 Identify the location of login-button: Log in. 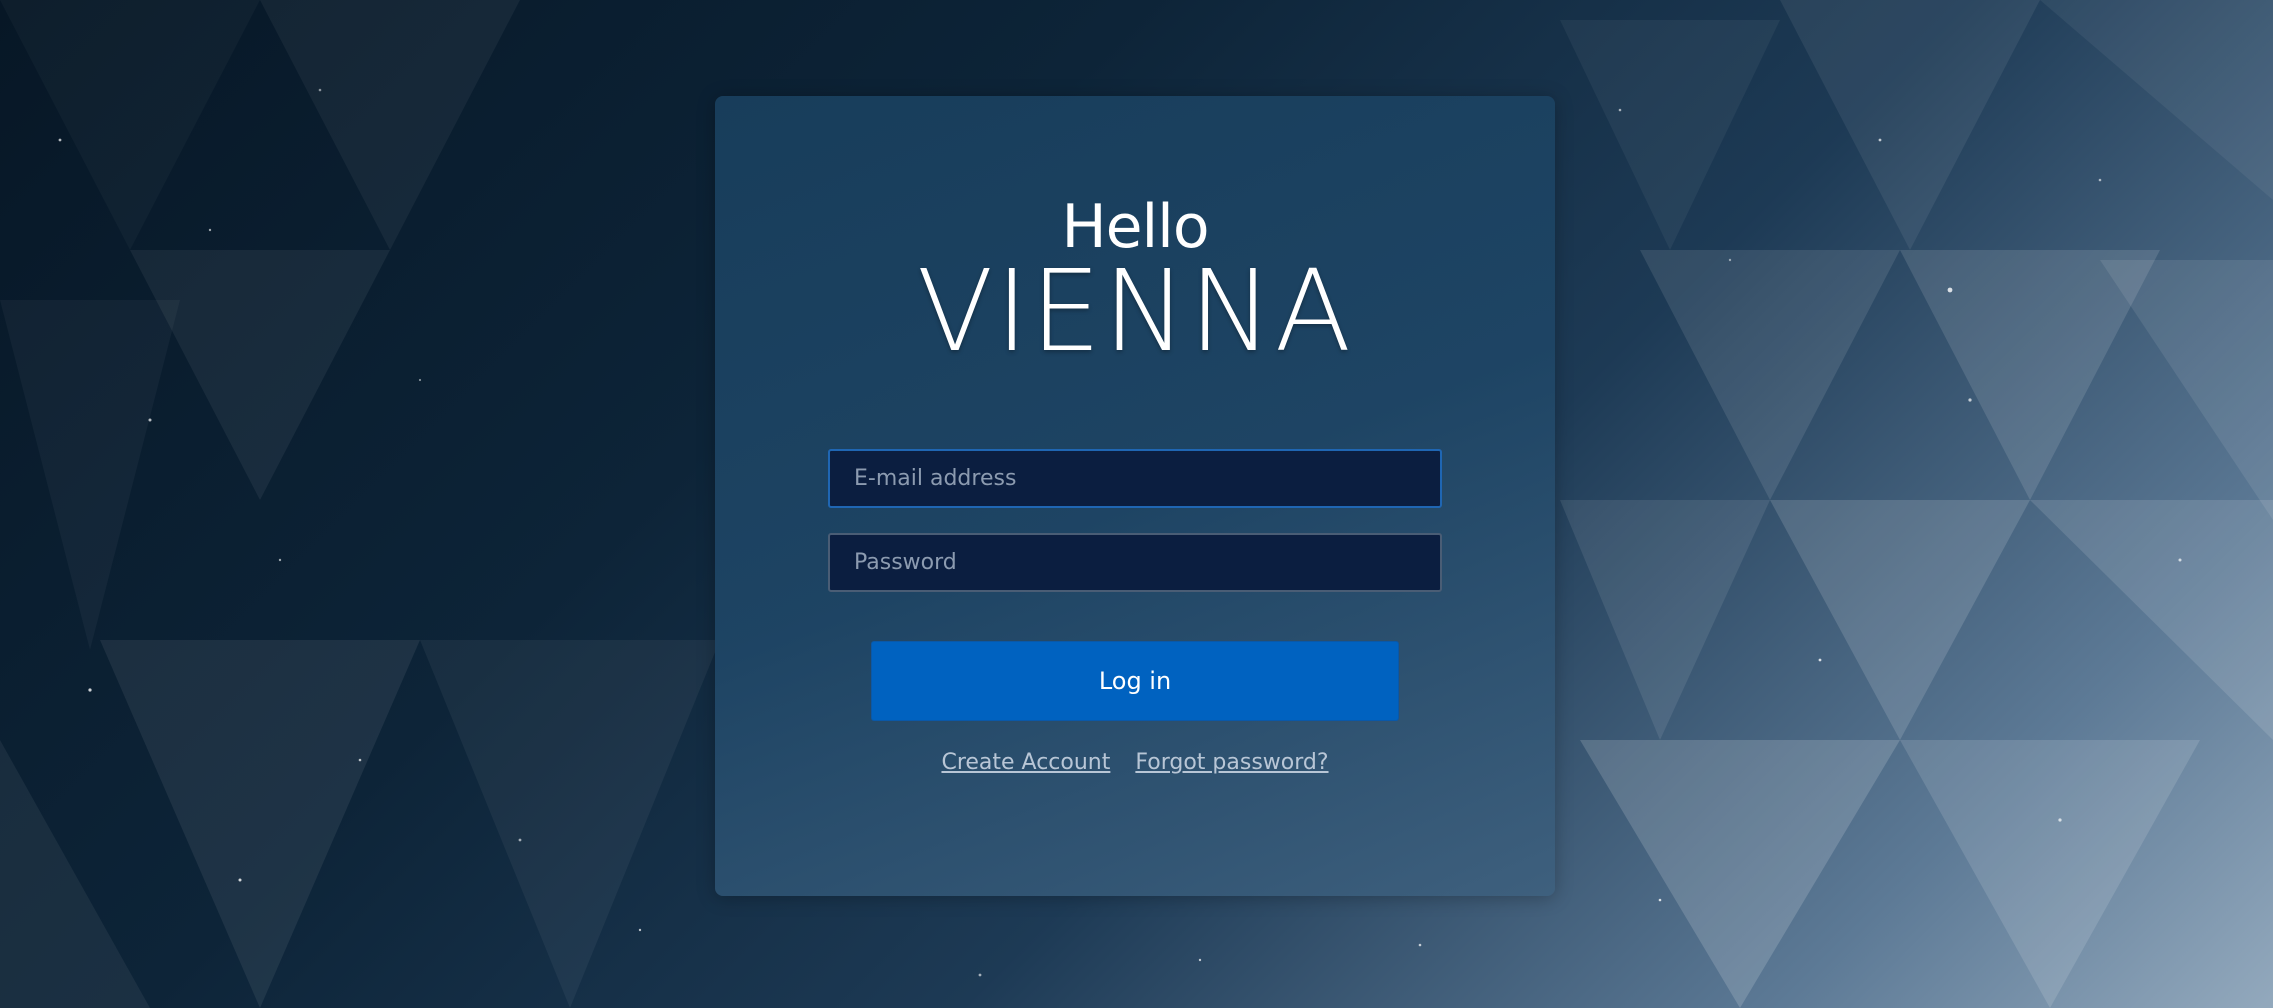
(1135, 681).